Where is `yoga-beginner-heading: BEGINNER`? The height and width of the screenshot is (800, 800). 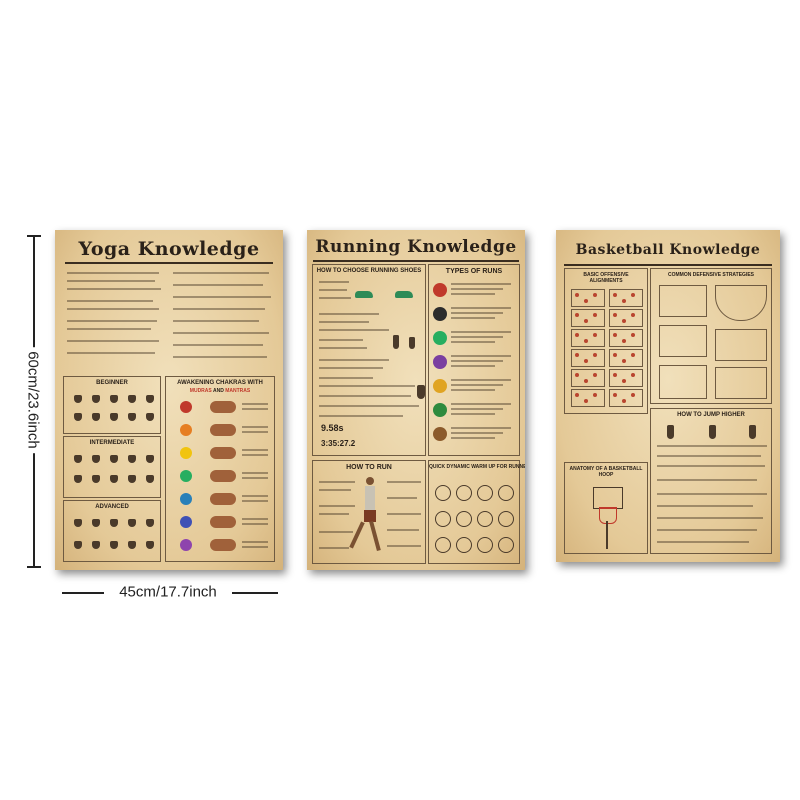
yoga-beginner-heading: BEGINNER is located at coordinates (112, 383).